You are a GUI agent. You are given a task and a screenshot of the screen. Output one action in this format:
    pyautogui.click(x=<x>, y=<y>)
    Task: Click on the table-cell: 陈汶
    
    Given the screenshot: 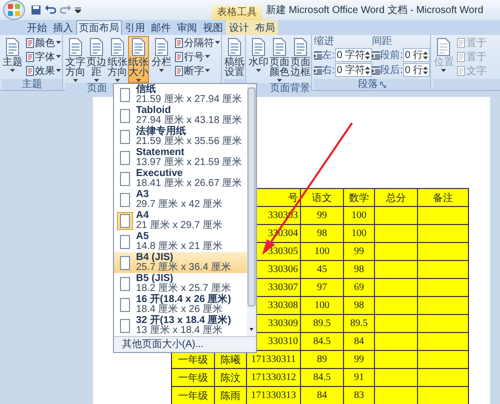 What is the action you would take?
    pyautogui.click(x=230, y=377)
    